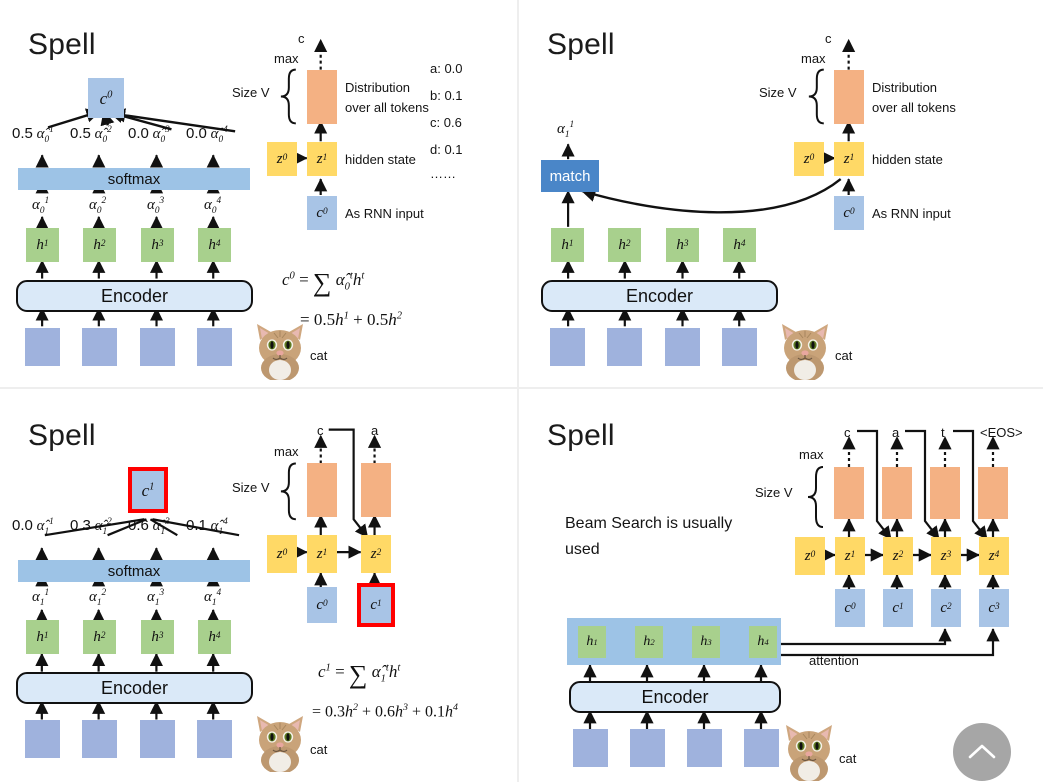 The width and height of the screenshot is (1043, 782). Describe the element at coordinates (98, 598) in the screenshot. I see `raw-weight-2: α12` at that location.